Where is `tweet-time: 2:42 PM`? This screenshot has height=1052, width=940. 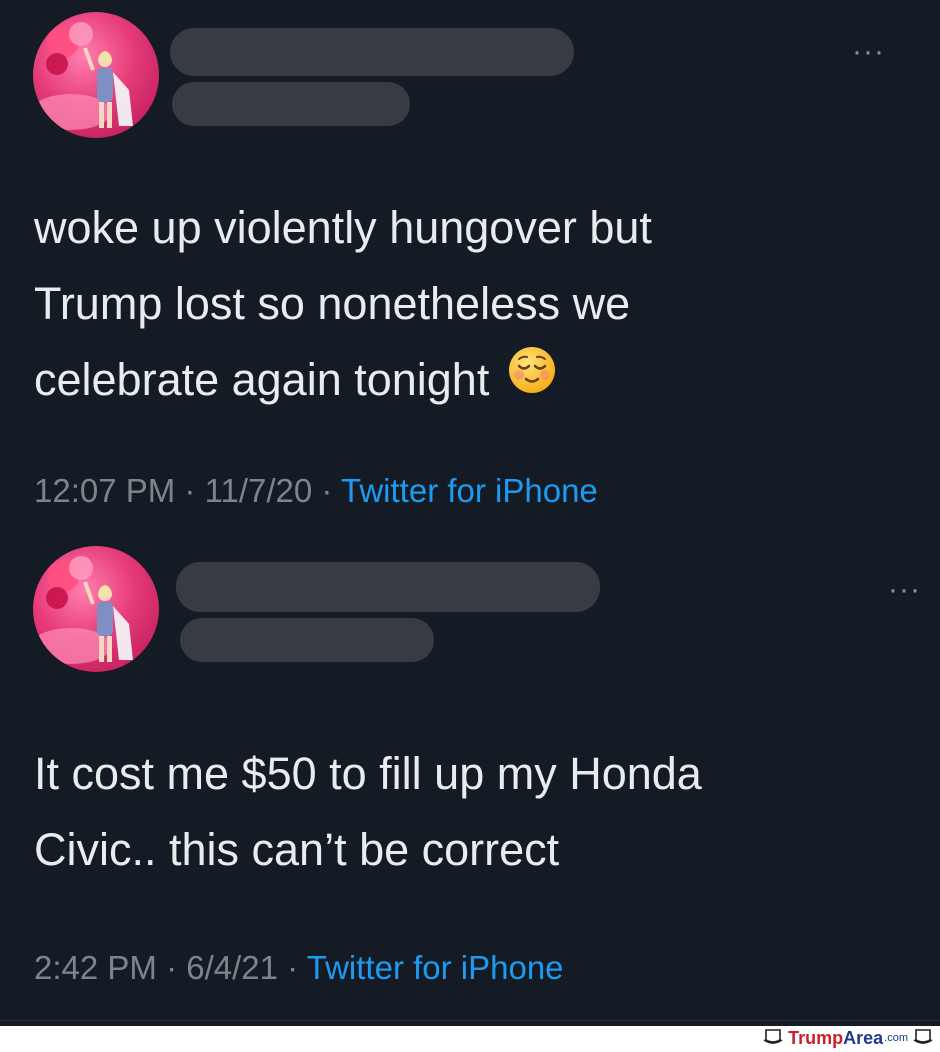
tweet-time: 2:42 PM is located at coordinates (95, 967).